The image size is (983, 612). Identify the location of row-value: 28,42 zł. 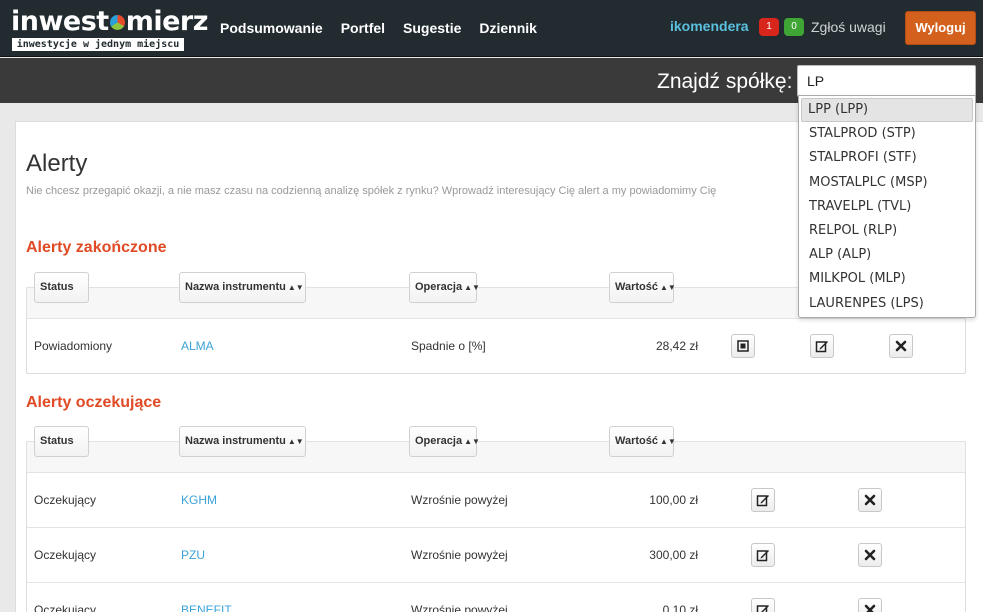
(676, 346).